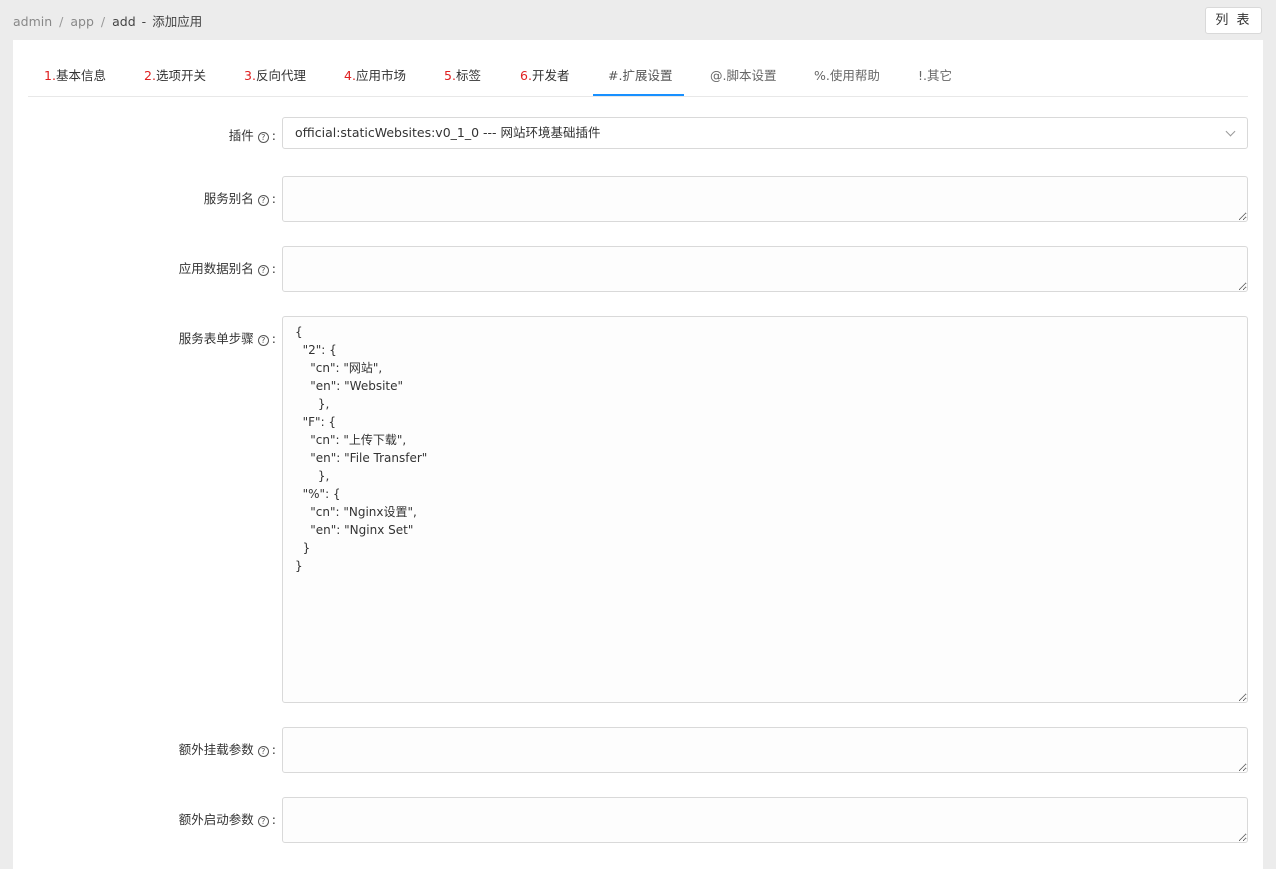  Describe the element at coordinates (765, 750) in the screenshot. I see `extra-mount-params-input` at that location.